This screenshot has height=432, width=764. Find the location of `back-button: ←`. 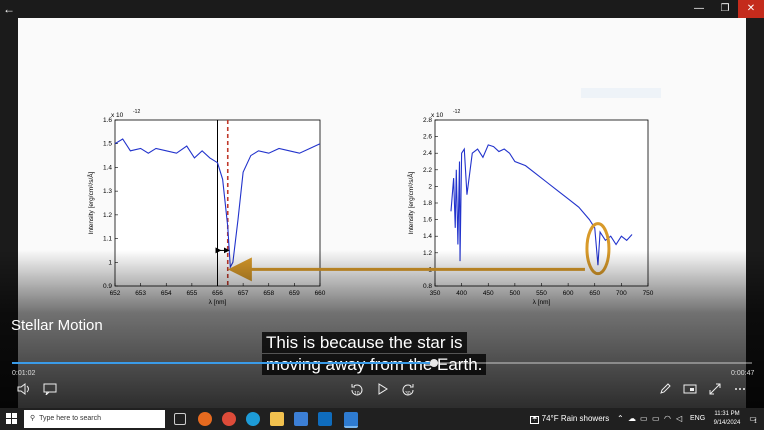

back-button: ← is located at coordinates (9, 9).